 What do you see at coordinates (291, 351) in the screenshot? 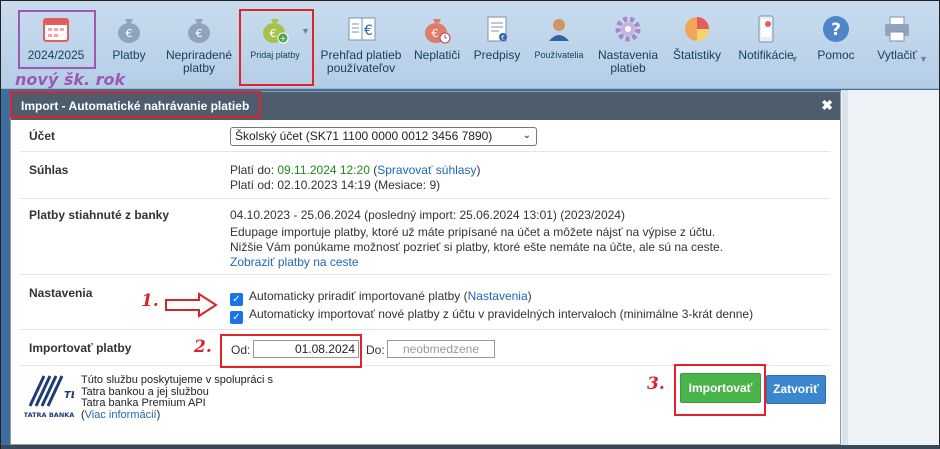
I see `from-date-highlight` at bounding box center [291, 351].